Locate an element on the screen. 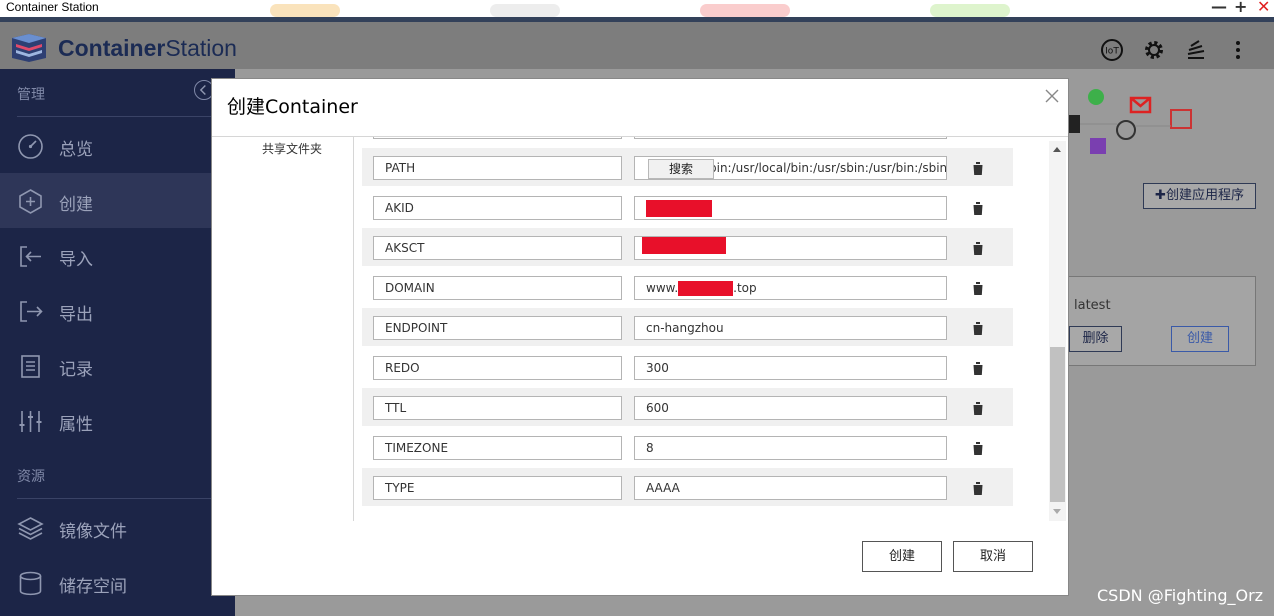  env-row: AKSCT is located at coordinates (687, 247).